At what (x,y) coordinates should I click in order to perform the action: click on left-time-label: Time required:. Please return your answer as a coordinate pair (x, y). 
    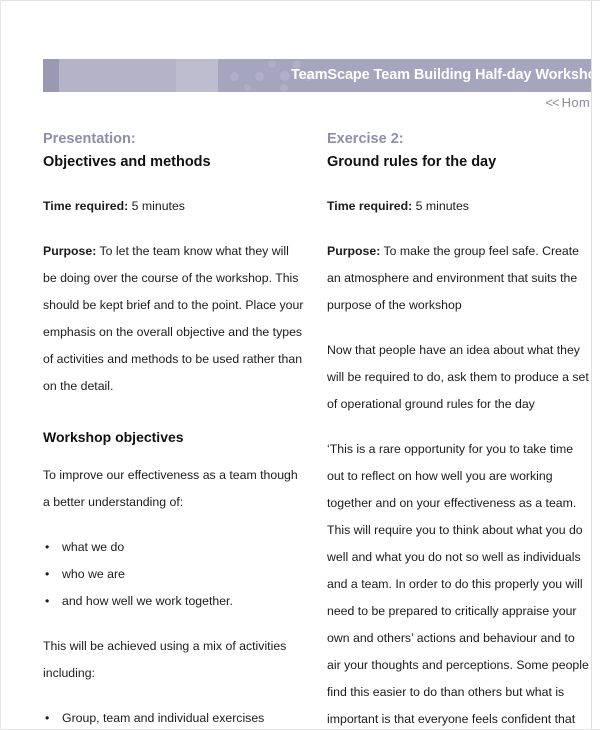
    Looking at the image, I should click on (86, 206).